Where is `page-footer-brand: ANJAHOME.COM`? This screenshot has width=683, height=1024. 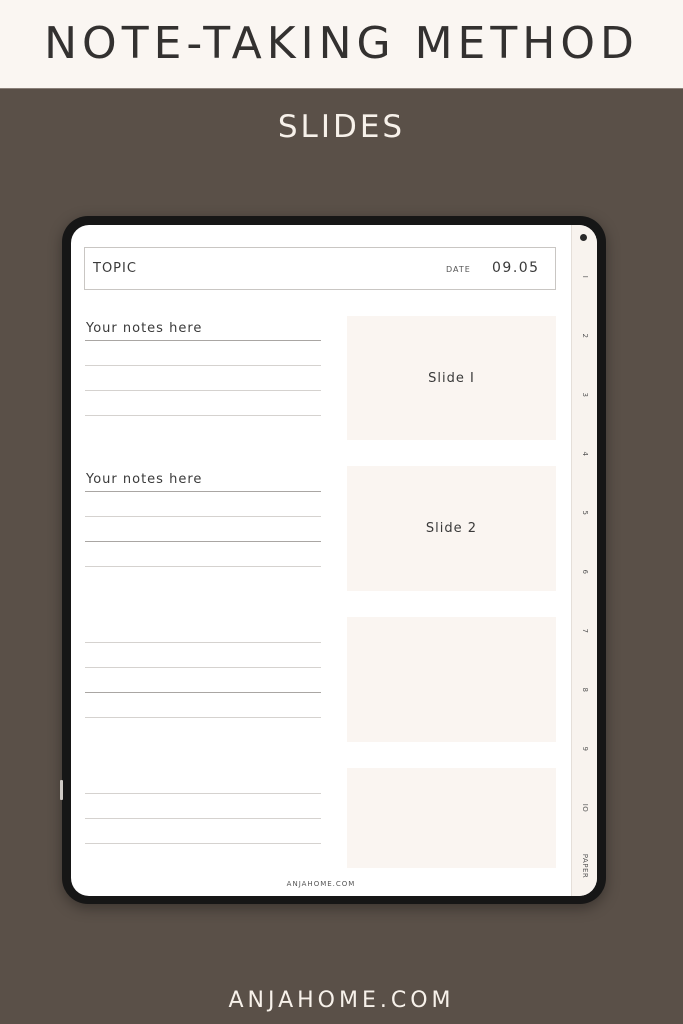
page-footer-brand: ANJAHOME.COM is located at coordinates (321, 884).